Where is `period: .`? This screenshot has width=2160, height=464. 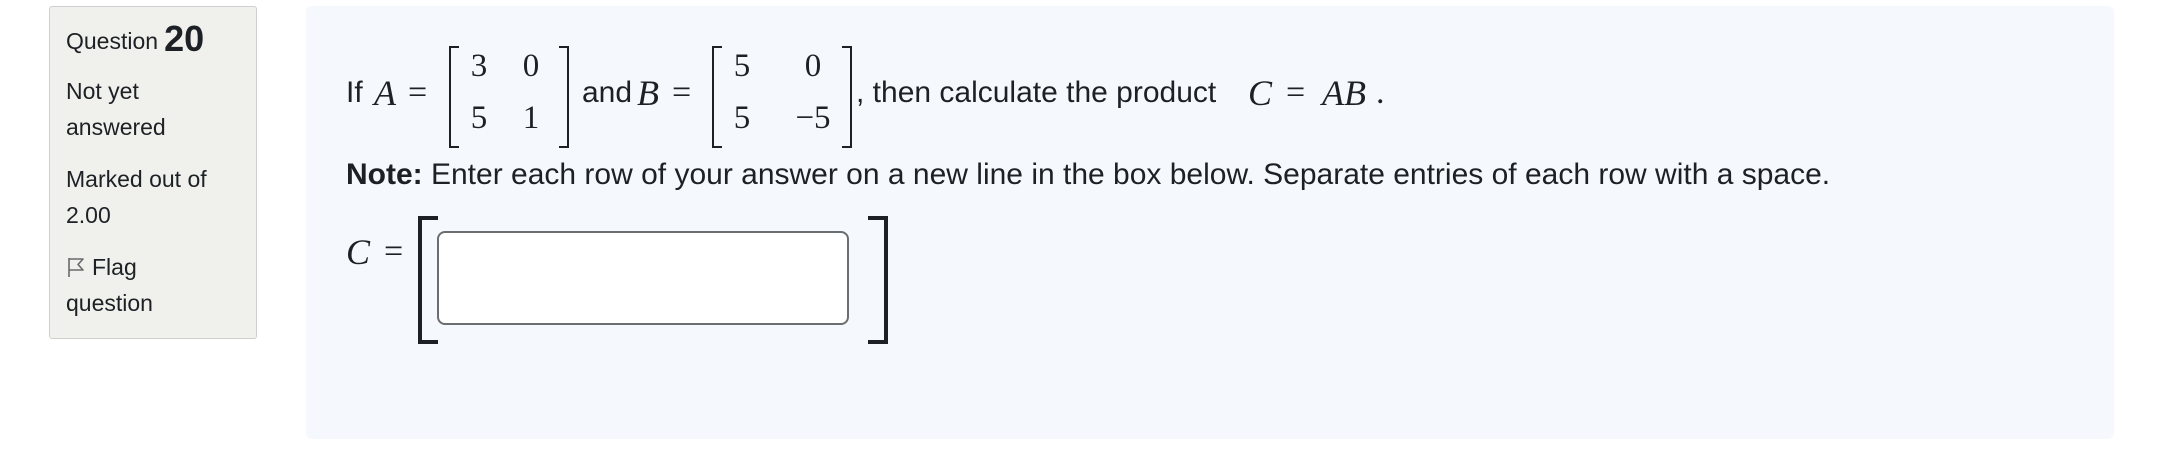 period: . is located at coordinates (1380, 92).